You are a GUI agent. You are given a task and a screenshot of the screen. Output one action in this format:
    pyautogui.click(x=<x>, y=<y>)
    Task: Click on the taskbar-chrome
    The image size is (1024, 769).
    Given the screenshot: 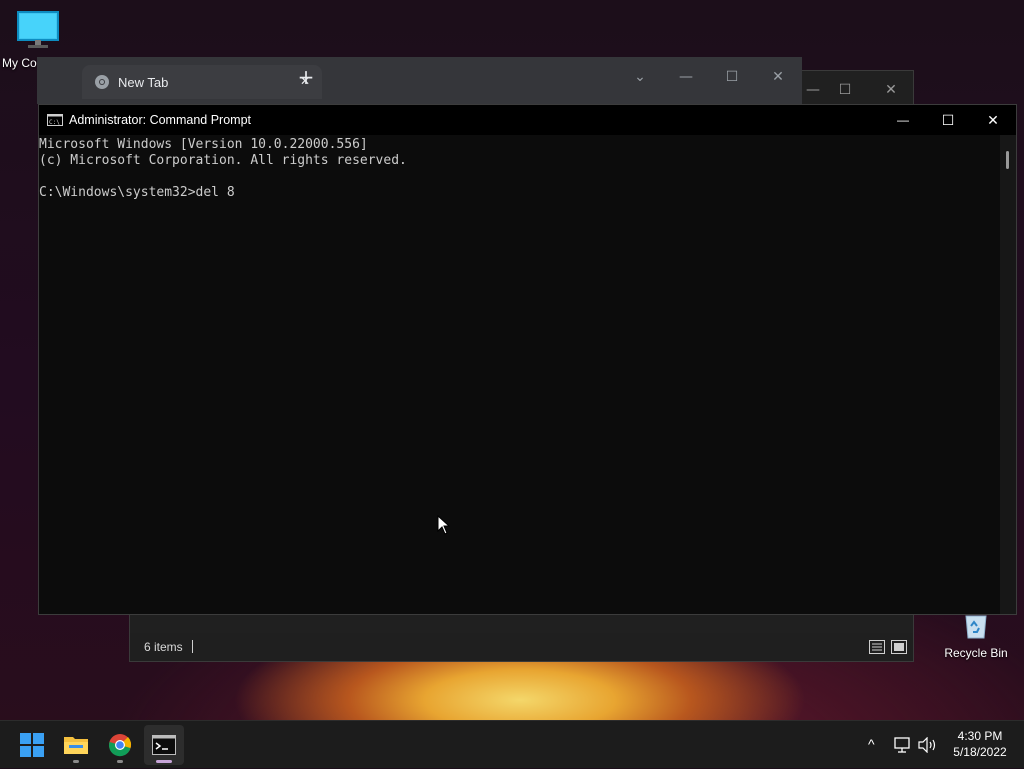 What is the action you would take?
    pyautogui.click(x=120, y=745)
    